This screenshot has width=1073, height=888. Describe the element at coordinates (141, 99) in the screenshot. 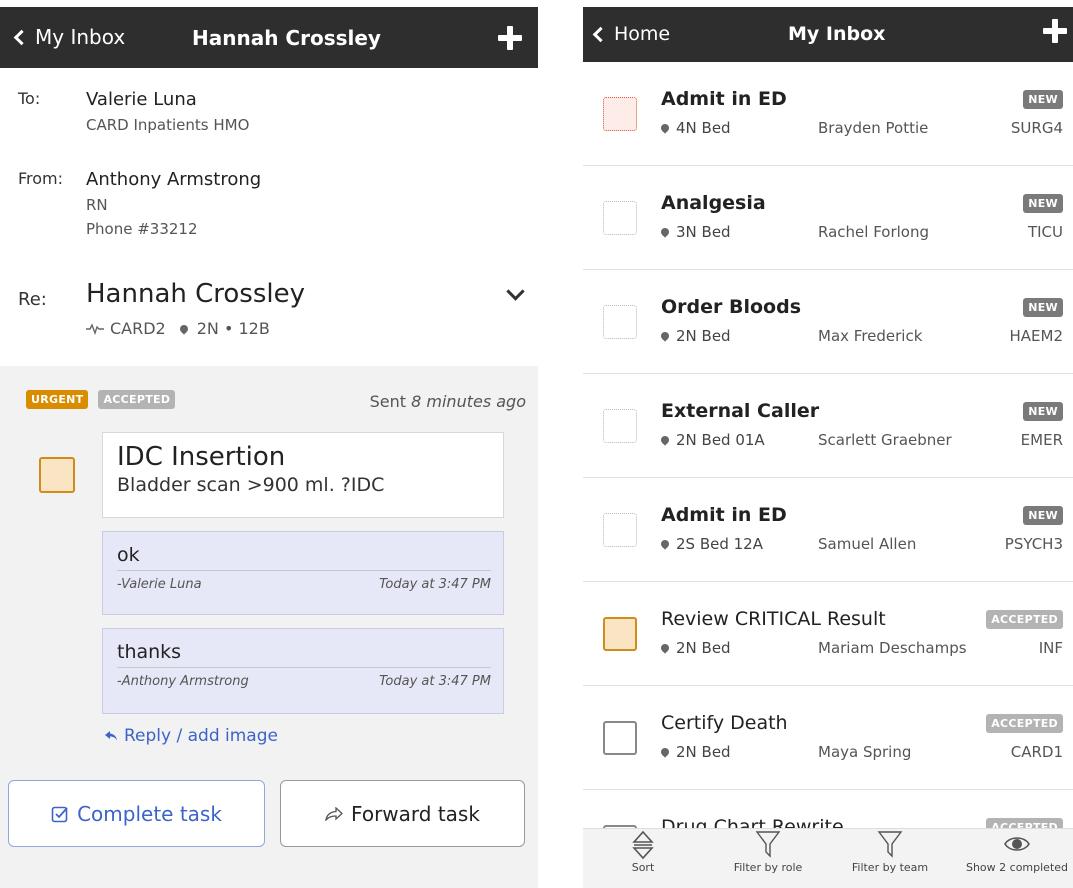

I see `to-name: Valerie Luna` at that location.